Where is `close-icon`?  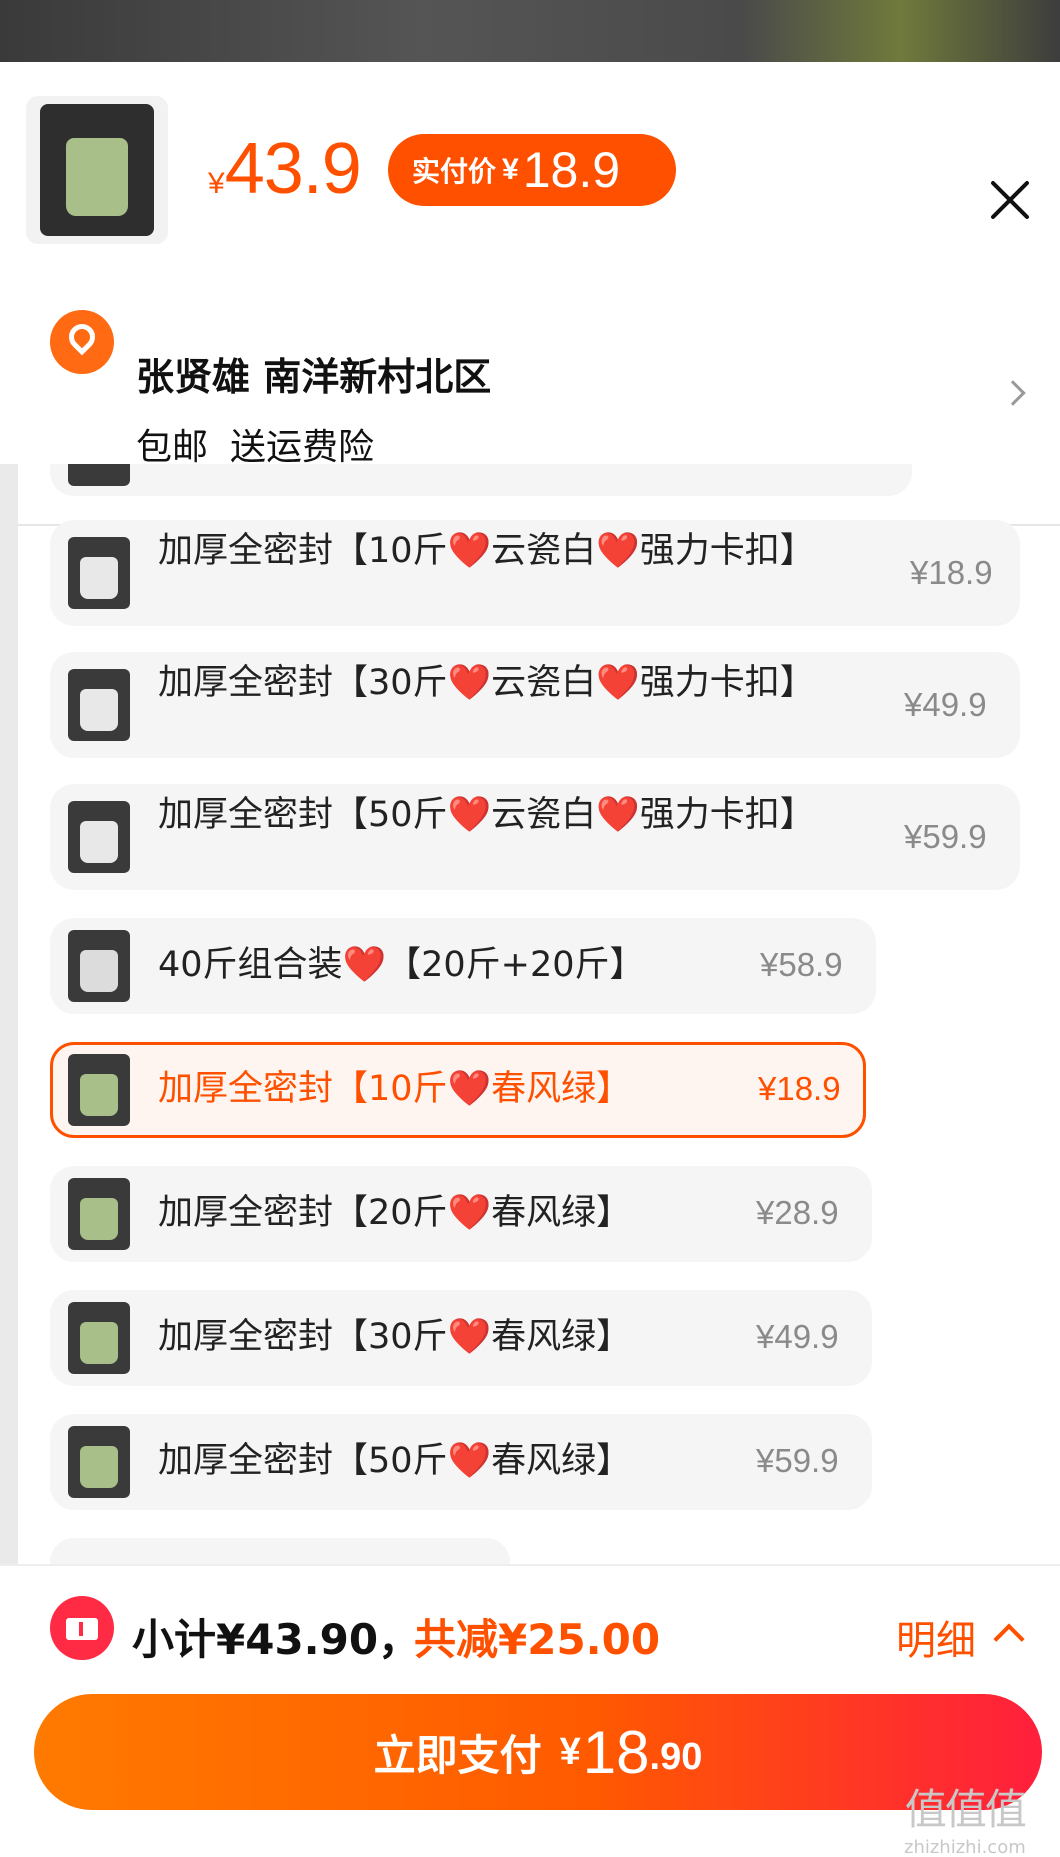 close-icon is located at coordinates (1010, 200).